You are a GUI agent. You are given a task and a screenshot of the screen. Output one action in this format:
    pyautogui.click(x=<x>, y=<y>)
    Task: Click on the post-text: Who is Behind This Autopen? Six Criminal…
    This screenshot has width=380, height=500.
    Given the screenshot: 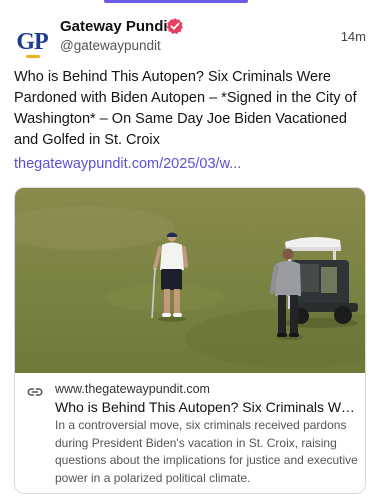 What is the action you would take?
    pyautogui.click(x=185, y=108)
    